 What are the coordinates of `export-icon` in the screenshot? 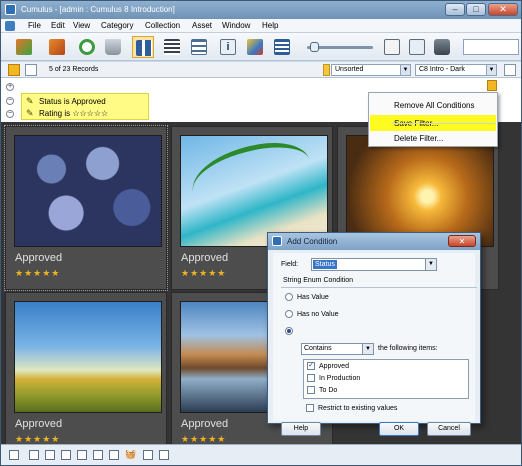 It's located at (57, 47).